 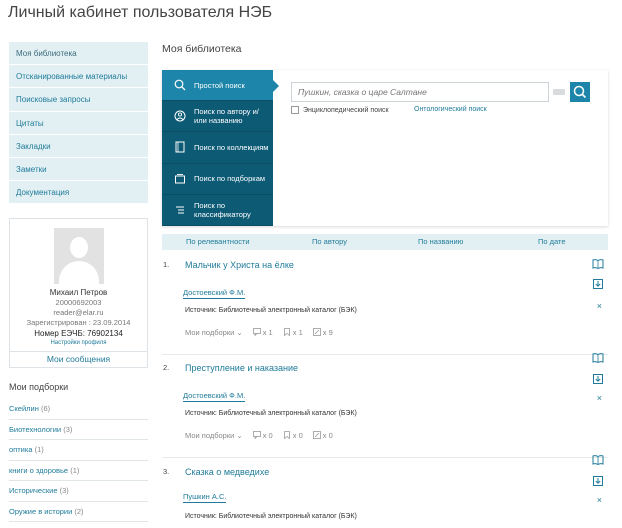 I want to click on sidebar-item-bookmarks: Закладки, so click(x=78, y=146).